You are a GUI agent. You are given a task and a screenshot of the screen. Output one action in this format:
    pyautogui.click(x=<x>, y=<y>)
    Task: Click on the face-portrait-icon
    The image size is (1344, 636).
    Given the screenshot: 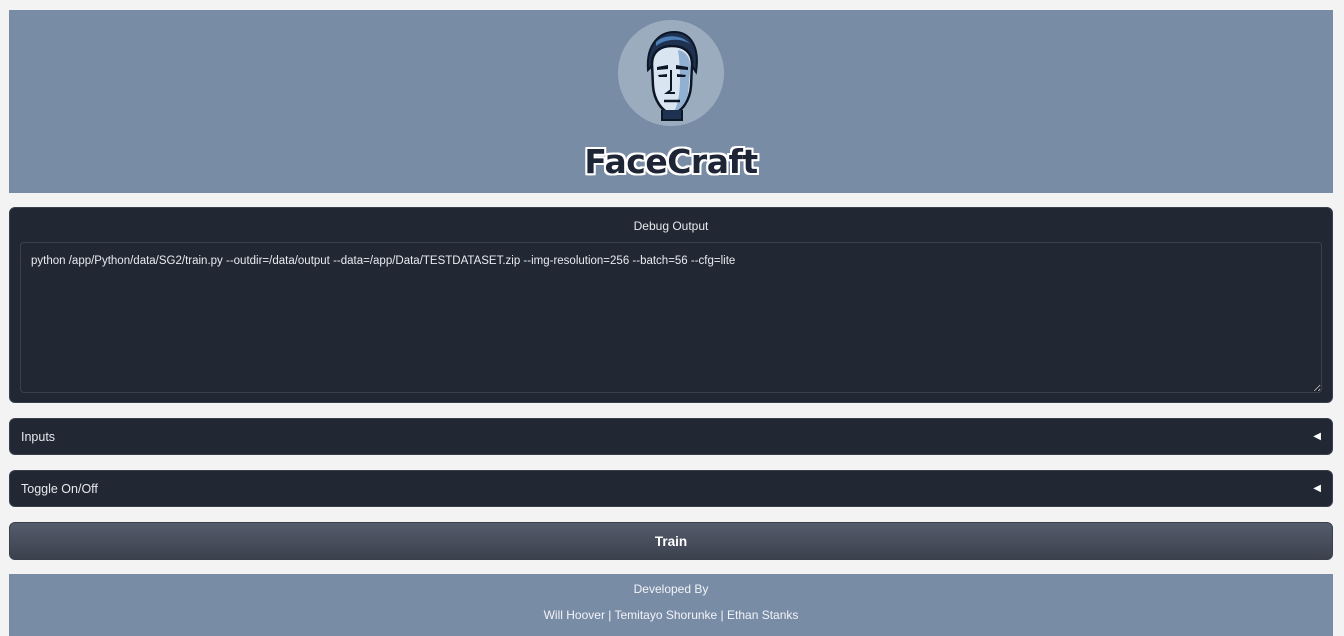 What is the action you would take?
    pyautogui.click(x=671, y=73)
    